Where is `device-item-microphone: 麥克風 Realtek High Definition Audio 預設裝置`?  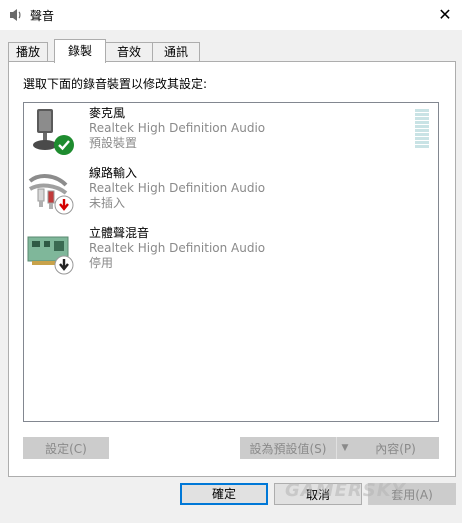
device-item-microphone: 麥克風 Realtek High Definition Audio 預設裝置 is located at coordinates (214, 132).